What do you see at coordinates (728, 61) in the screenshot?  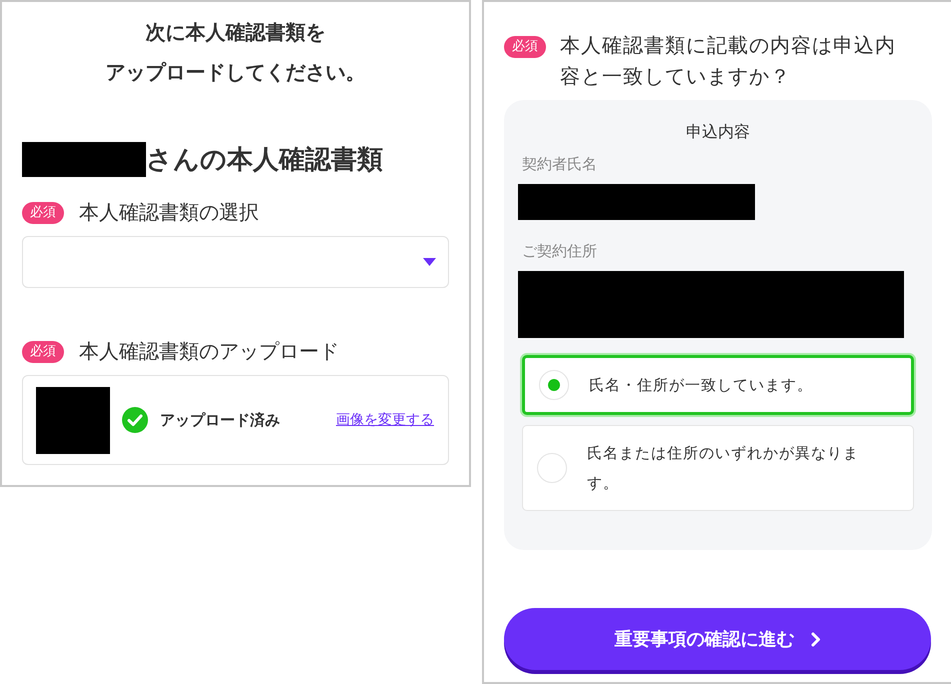 I see `question-text: 本人確認書類に記載の内容は申込内容と一致していますか？` at bounding box center [728, 61].